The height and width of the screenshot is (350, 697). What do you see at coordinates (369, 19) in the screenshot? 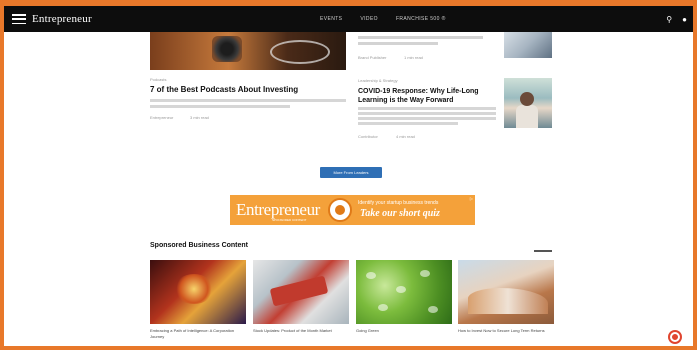
I see `nav-item-video: VIDEO` at bounding box center [369, 19].